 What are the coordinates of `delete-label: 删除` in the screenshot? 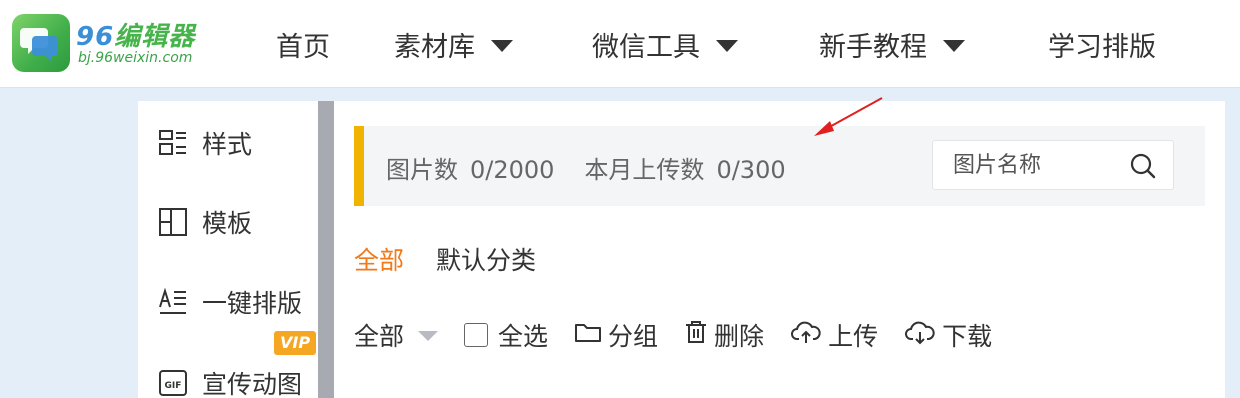 It's located at (739, 336).